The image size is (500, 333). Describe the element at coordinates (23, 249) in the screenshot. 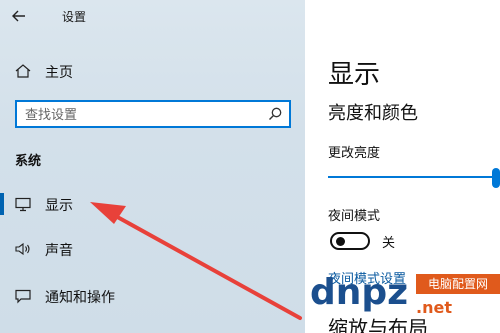

I see `speaker-icon` at that location.